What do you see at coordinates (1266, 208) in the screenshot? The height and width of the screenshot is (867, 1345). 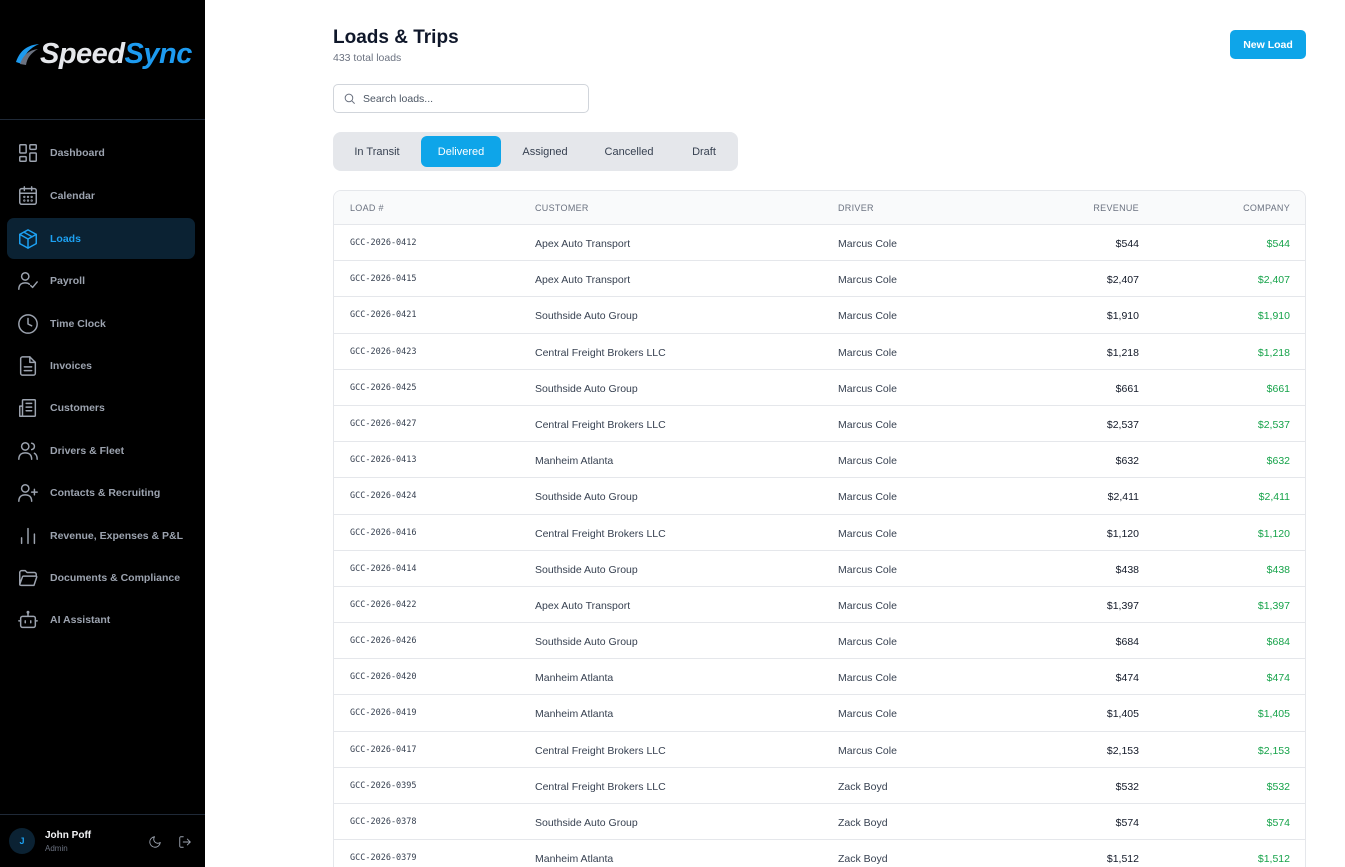 I see `column-header-company: COMPANY` at bounding box center [1266, 208].